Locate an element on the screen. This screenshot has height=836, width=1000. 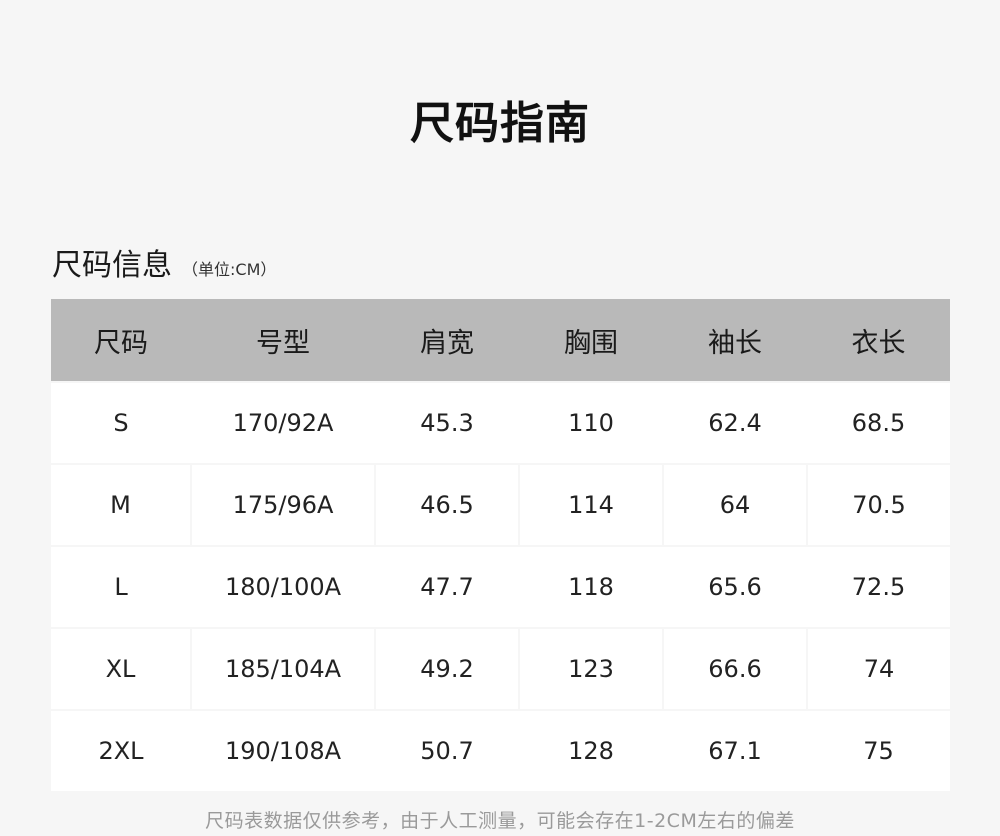
cell-chest: 123 is located at coordinates (590, 668).